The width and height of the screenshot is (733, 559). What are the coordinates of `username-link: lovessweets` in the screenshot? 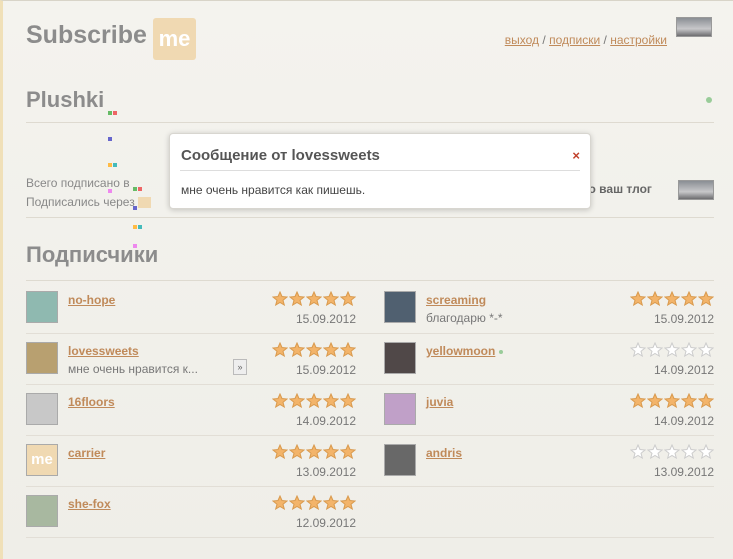 It's located at (103, 351).